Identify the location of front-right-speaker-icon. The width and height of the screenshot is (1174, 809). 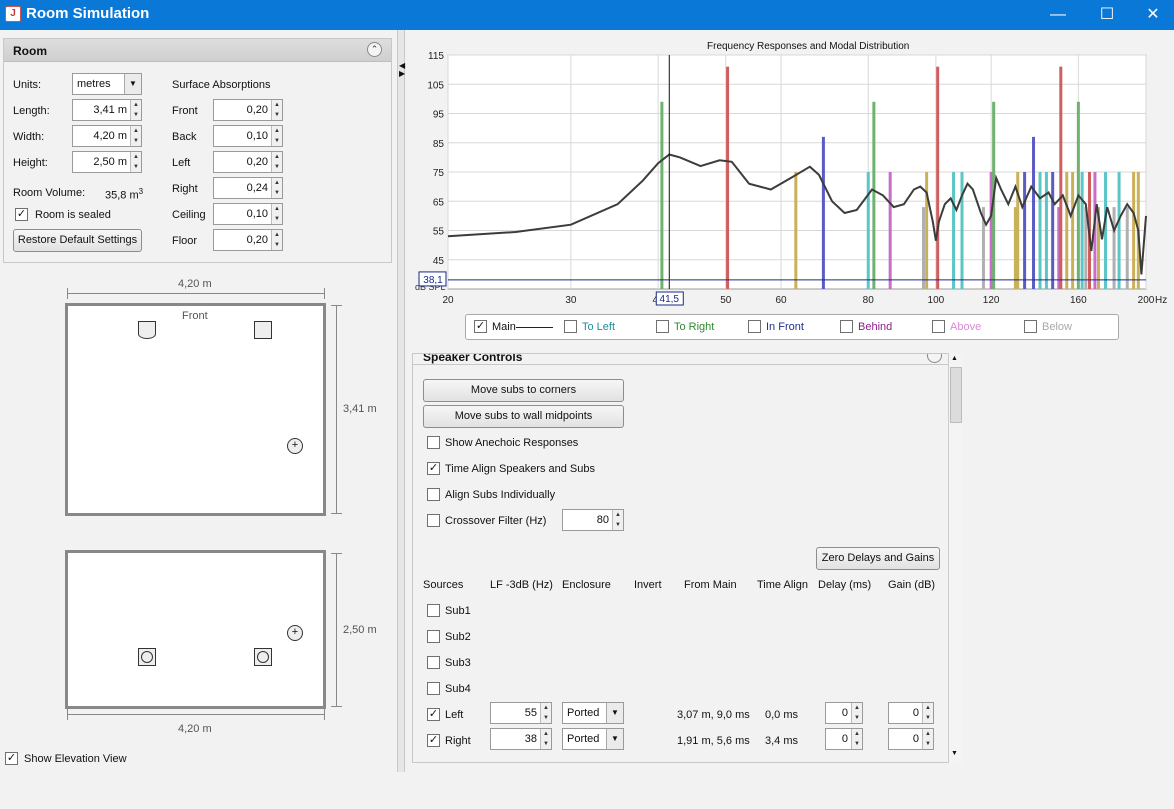
(263, 330).